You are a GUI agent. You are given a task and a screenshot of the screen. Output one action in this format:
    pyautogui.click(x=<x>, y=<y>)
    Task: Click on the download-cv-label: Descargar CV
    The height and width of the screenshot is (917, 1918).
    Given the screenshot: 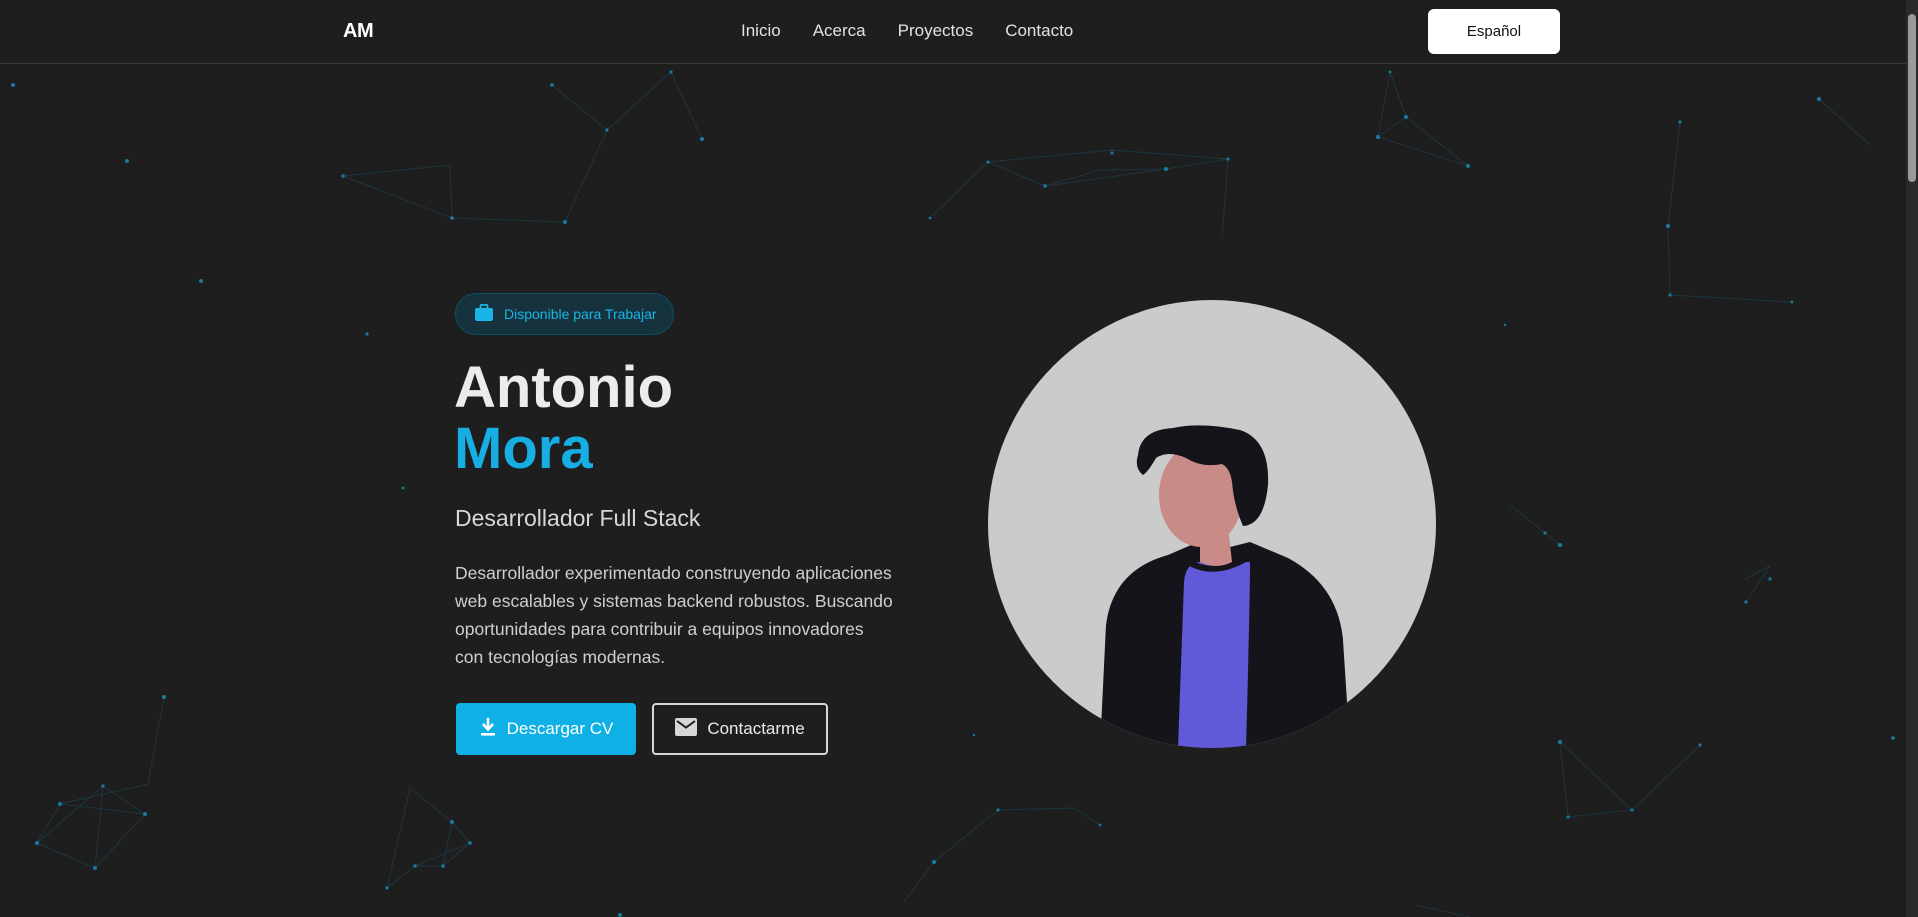 What is the action you would take?
    pyautogui.click(x=560, y=728)
    